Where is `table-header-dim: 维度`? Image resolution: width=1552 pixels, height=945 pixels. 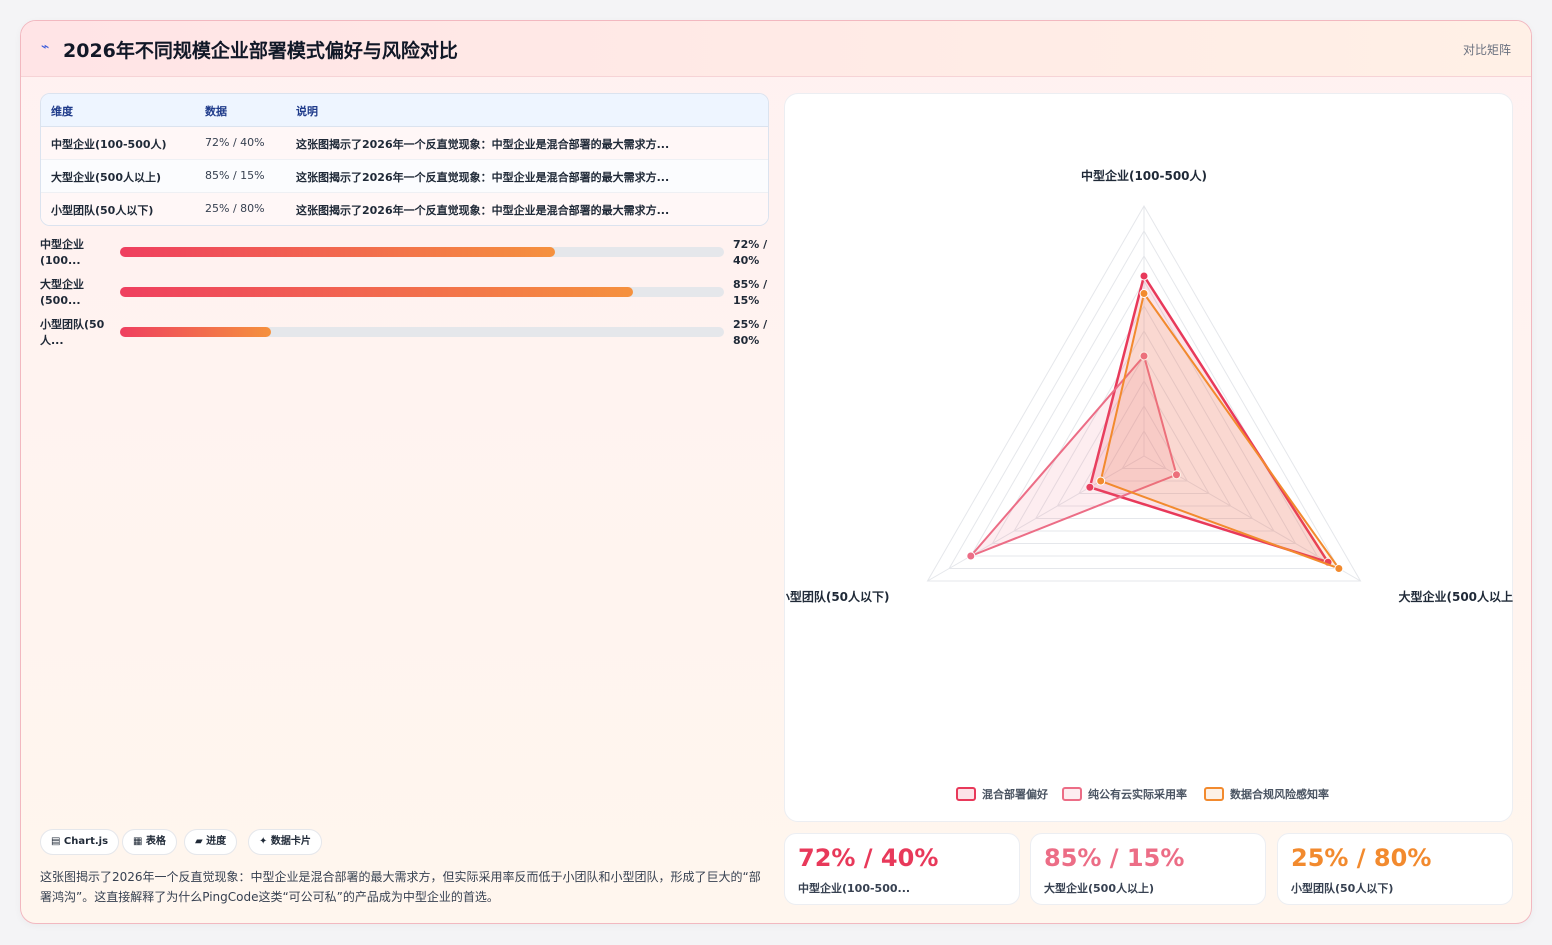
table-header-dim: 维度 is located at coordinates (62, 111).